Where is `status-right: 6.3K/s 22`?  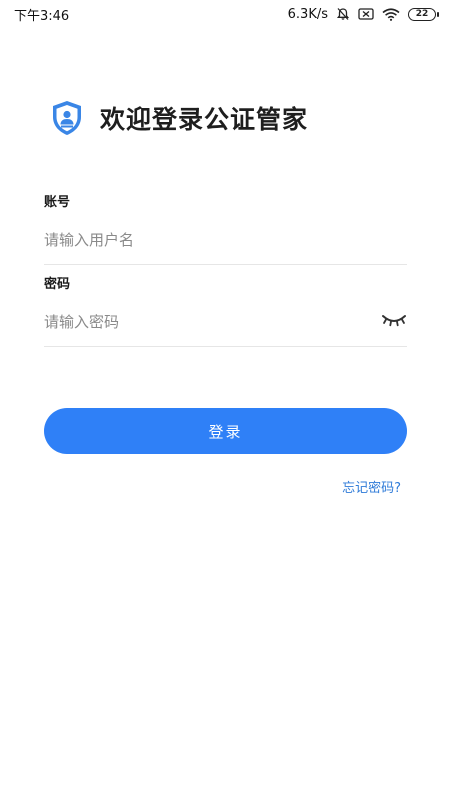 status-right: 6.3K/s 22 is located at coordinates (363, 14).